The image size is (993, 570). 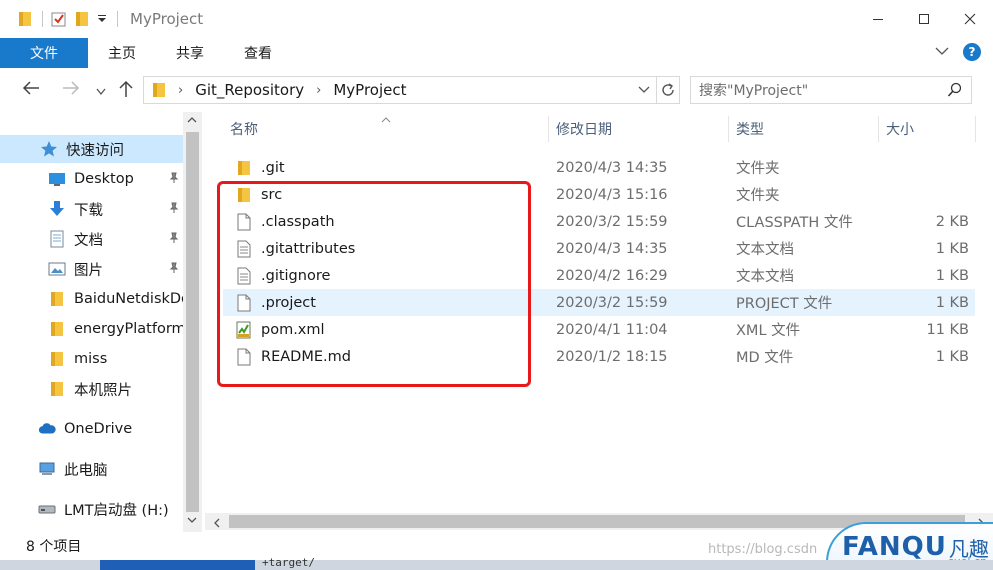 I want to click on breadcrumb-git-repository: Git_Repository, so click(x=249, y=90).